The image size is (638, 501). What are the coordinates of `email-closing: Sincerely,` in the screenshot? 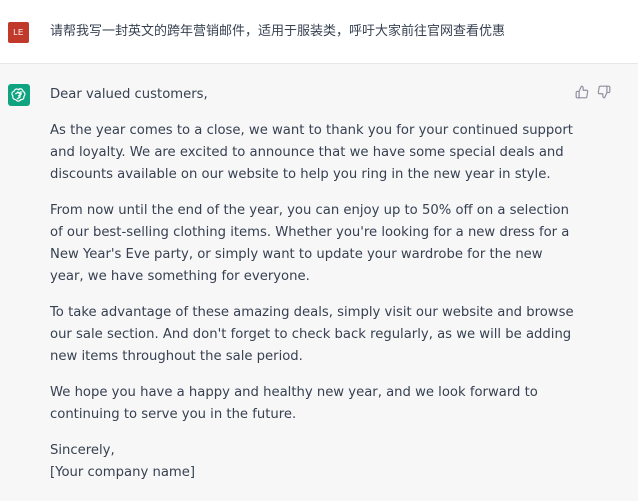 It's located at (82, 450).